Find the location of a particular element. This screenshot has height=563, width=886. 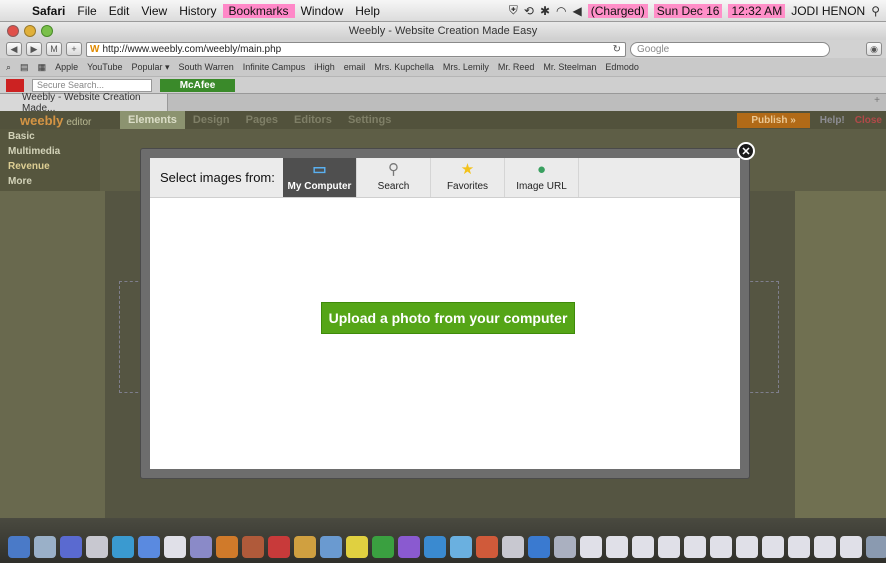

upload-photo-button: Upload a photo from your computer is located at coordinates (448, 318).